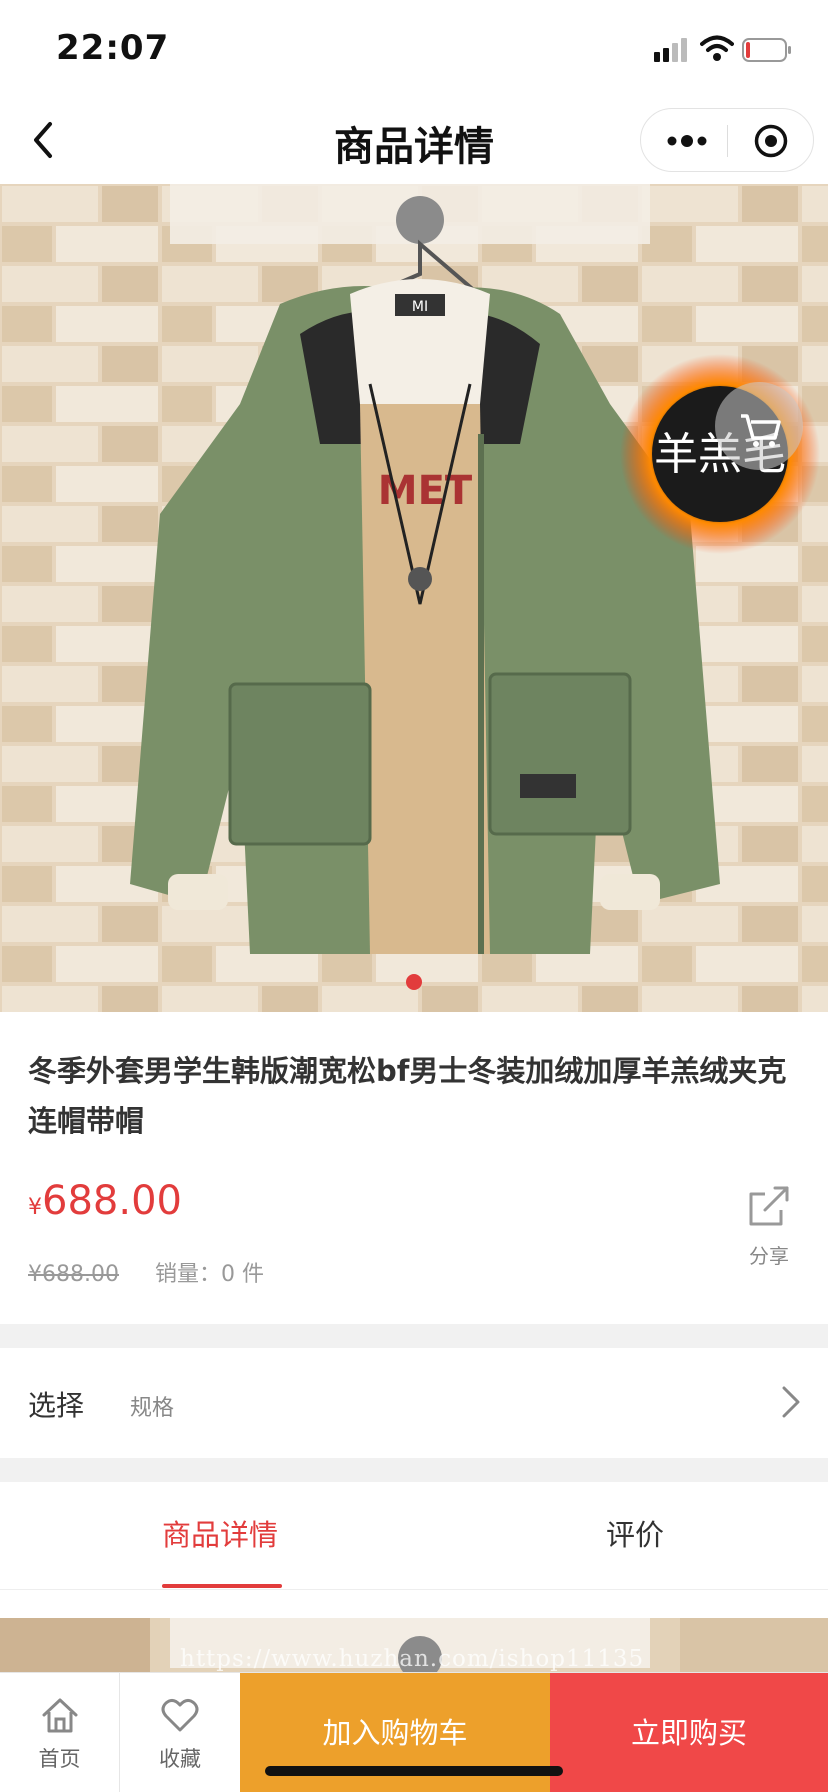 This screenshot has height=1792, width=828. What do you see at coordinates (769, 1256) in the screenshot?
I see `share-label: 分享` at bounding box center [769, 1256].